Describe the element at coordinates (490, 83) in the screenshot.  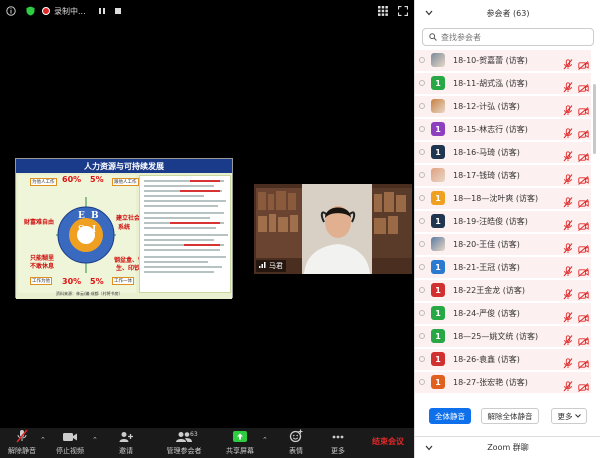
I see `participant-name: 18-11-胡式泓 (访客)` at that location.